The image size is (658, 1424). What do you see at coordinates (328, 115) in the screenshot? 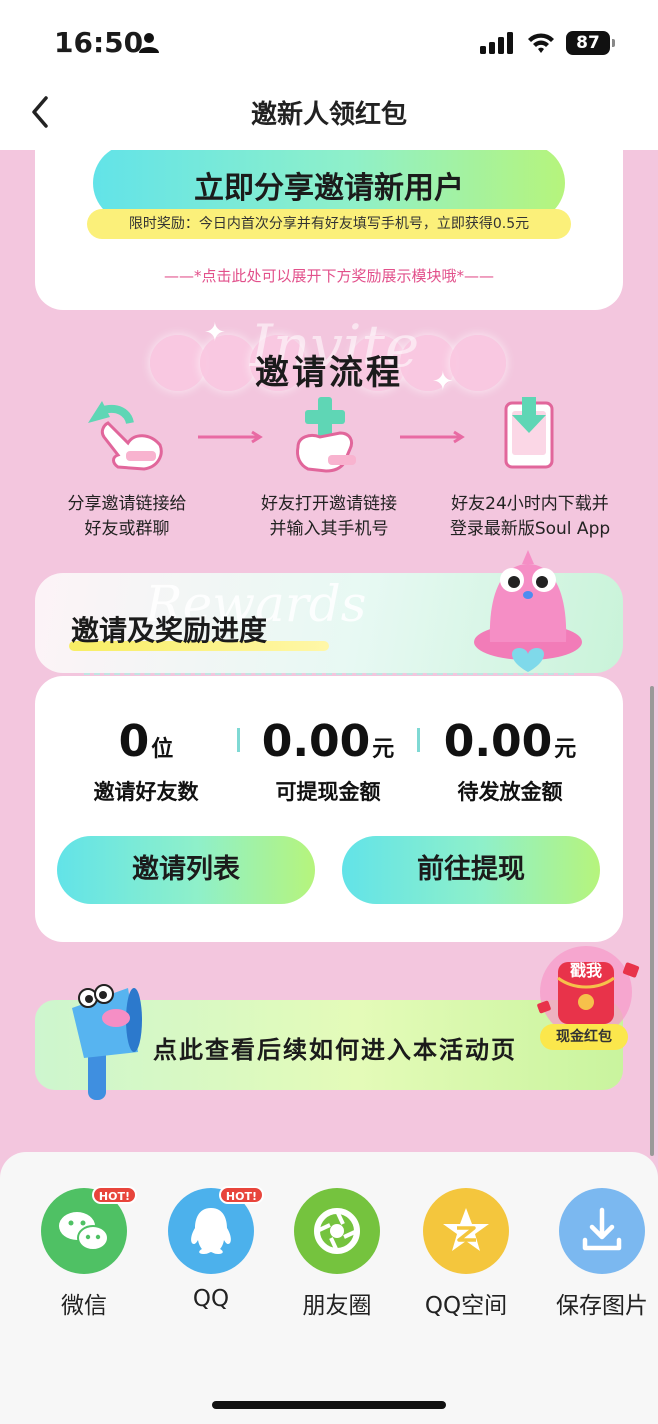
I see `page-title: 邀新人领红包` at bounding box center [328, 115].